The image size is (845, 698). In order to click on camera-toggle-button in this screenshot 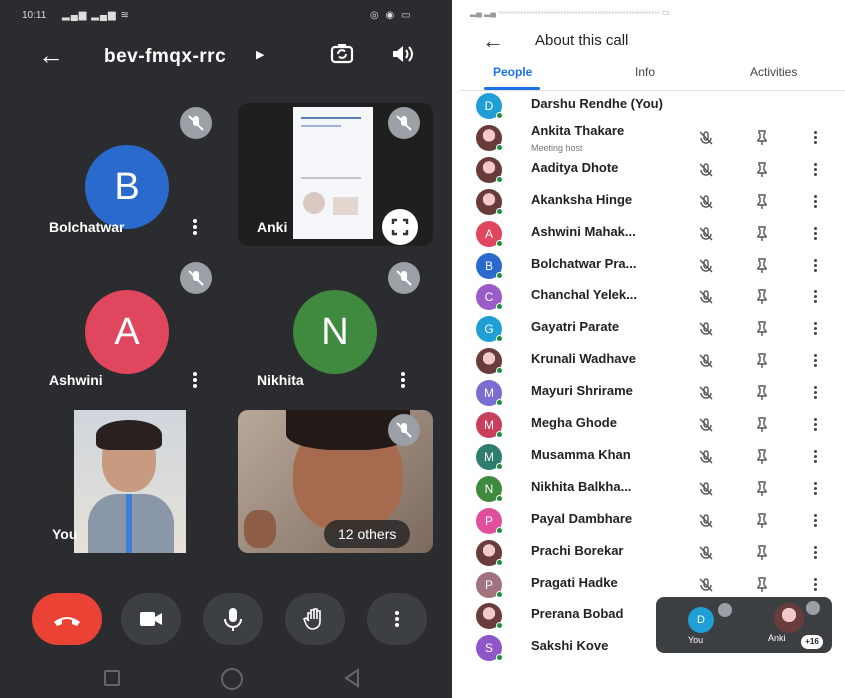, I will do `click(151, 619)`.